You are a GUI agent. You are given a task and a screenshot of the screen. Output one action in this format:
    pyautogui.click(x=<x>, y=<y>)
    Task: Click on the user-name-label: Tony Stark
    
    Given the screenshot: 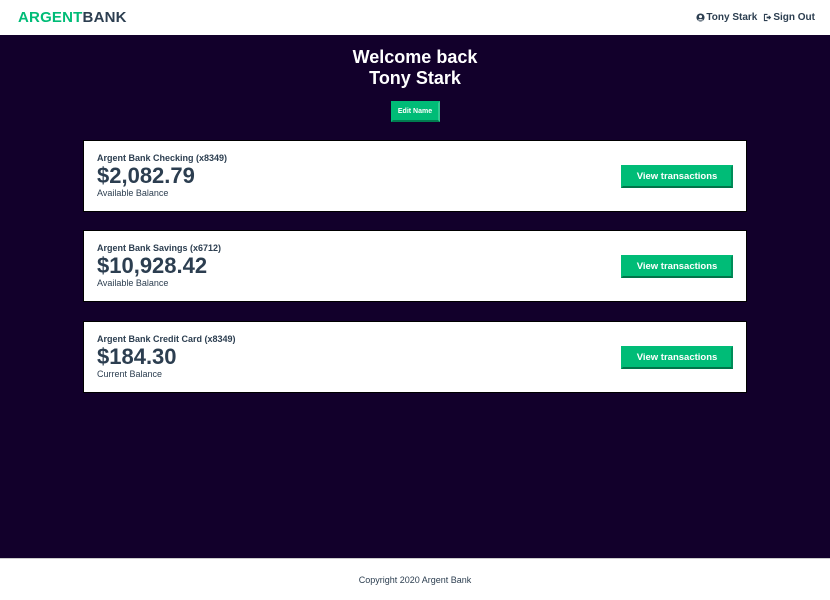 What is the action you would take?
    pyautogui.click(x=732, y=17)
    